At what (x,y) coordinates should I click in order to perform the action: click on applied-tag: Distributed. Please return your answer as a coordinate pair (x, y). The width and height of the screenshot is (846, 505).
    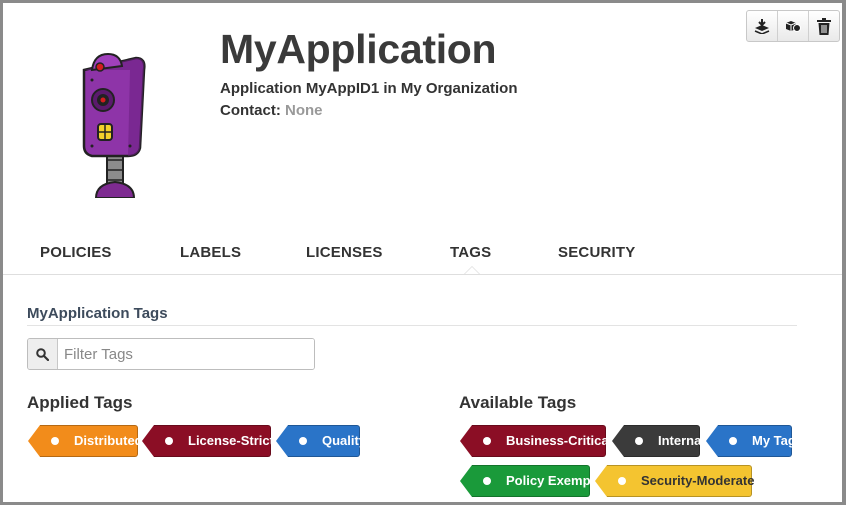
    Looking at the image, I should click on (85, 441).